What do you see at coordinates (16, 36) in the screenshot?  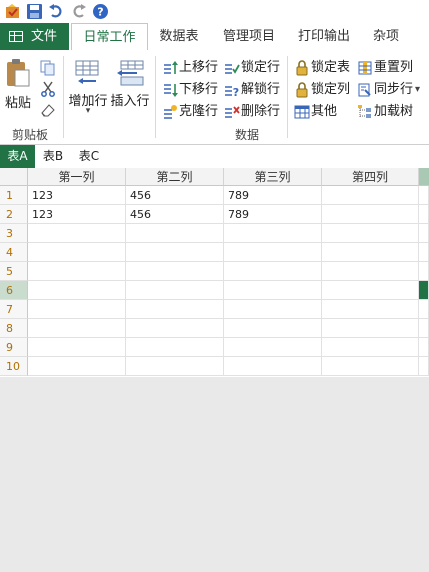 I see `table-icon` at bounding box center [16, 36].